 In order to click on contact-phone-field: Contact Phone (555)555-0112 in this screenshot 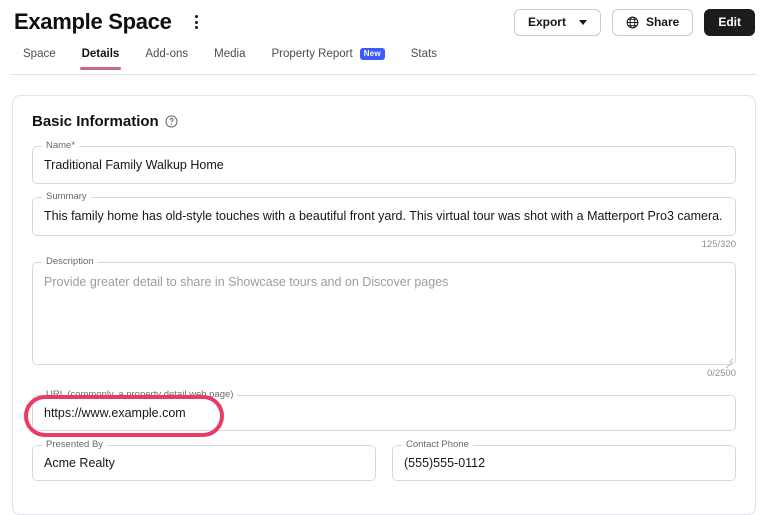, I will do `click(564, 460)`.